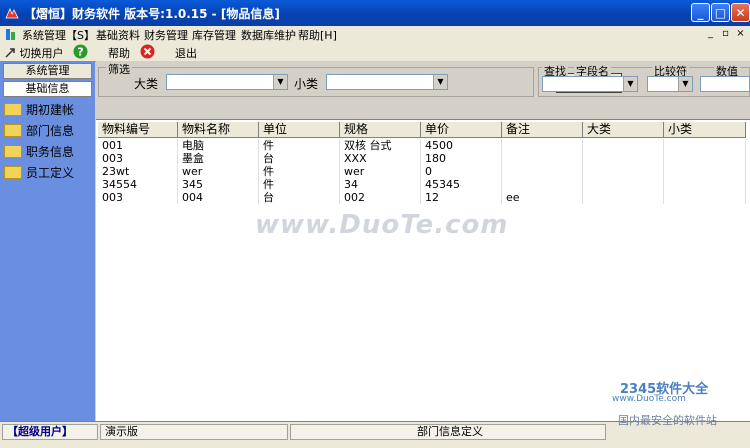 This screenshot has height=448, width=750. I want to click on table-cell: 180, so click(461, 158).